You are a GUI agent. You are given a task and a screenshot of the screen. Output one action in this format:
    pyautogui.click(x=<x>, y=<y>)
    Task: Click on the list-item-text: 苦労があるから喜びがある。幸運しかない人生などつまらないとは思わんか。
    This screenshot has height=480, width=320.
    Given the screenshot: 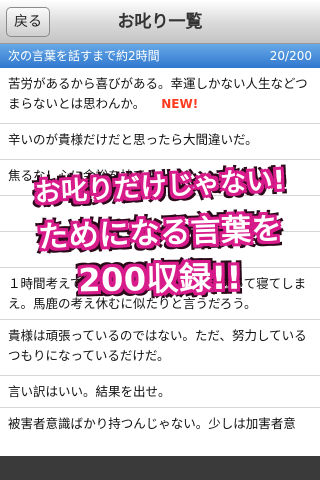 What is the action you would take?
    pyautogui.click(x=158, y=93)
    